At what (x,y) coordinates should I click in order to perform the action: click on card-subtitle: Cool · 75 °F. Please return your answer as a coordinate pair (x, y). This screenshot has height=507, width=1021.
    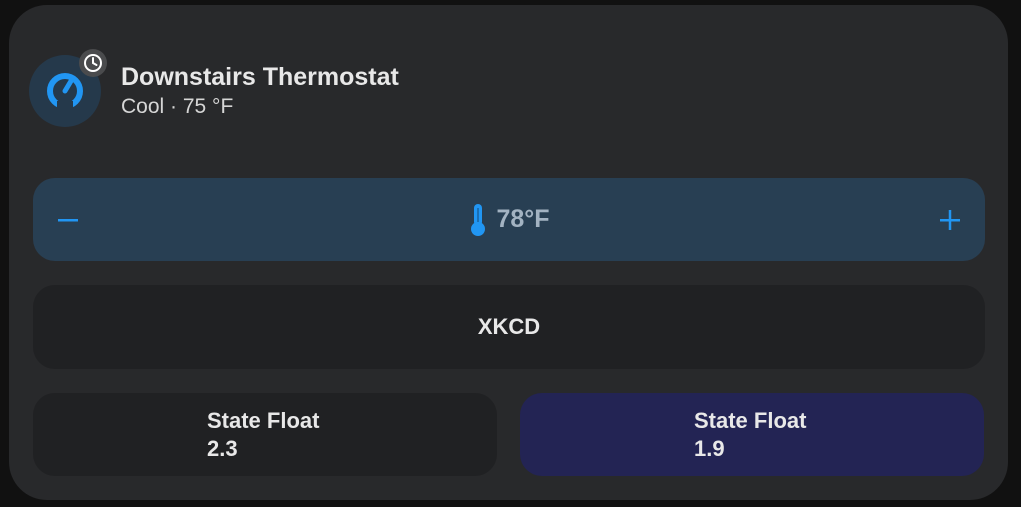
    Looking at the image, I should click on (177, 106).